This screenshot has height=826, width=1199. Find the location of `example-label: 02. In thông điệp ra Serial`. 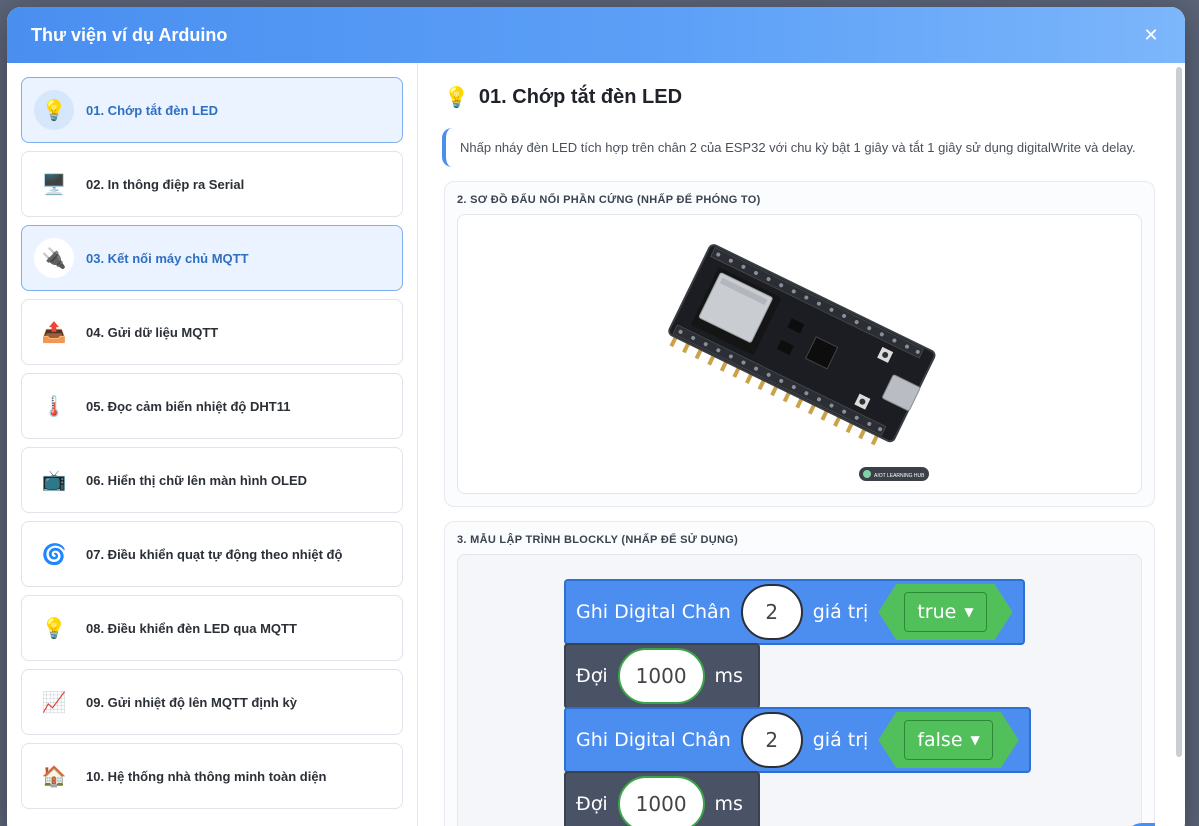

example-label: 02. In thông điệp ra Serial is located at coordinates (165, 184).